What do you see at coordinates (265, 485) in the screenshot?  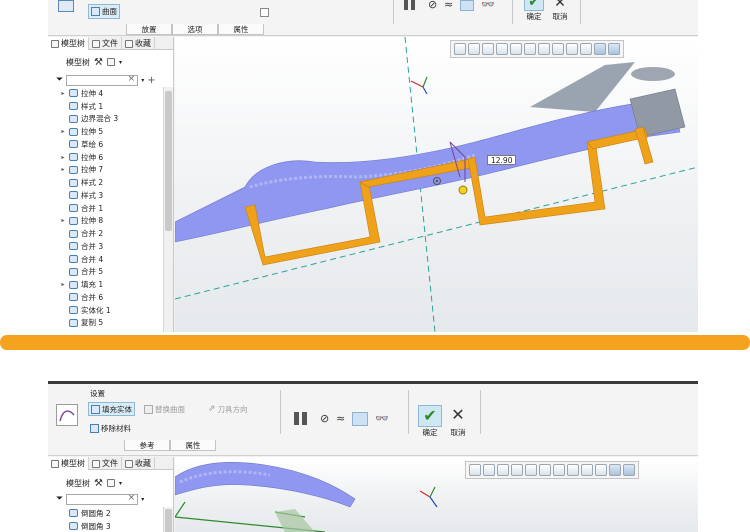 I see `fuselage-body` at bounding box center [265, 485].